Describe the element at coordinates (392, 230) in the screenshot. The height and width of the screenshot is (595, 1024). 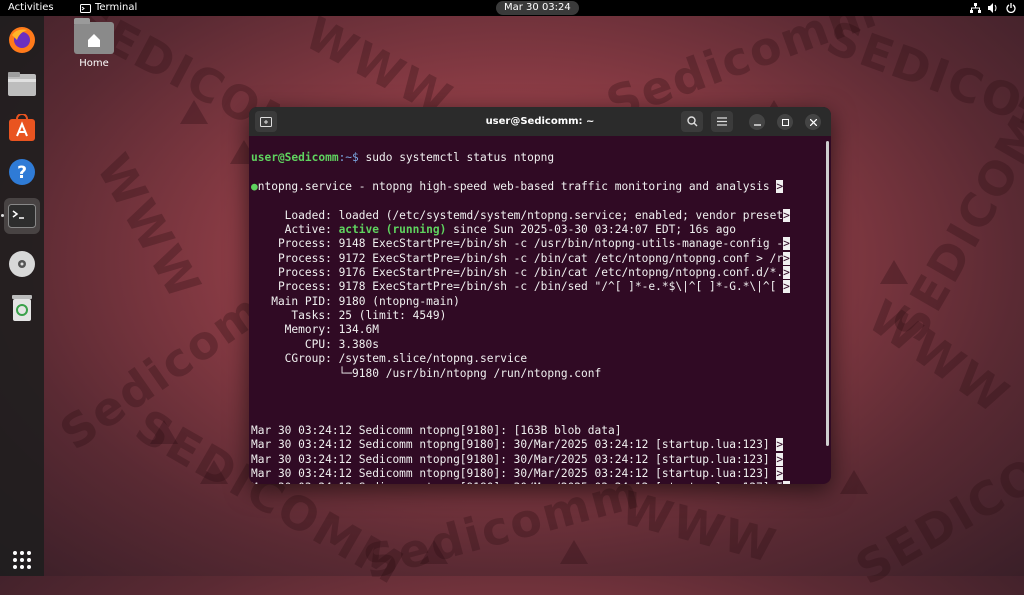
I see `status-active-value: active (running)` at that location.